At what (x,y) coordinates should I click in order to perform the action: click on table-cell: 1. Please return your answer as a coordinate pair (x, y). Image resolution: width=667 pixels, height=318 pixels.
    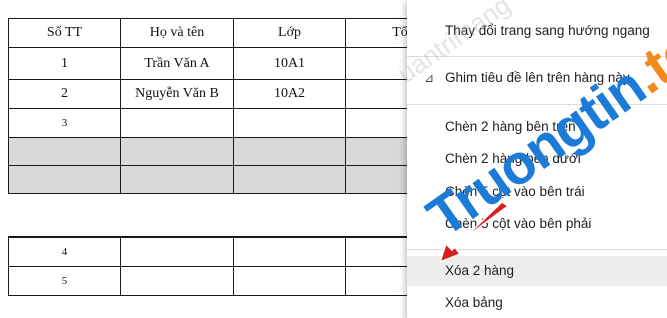
    Looking at the image, I should click on (64, 63).